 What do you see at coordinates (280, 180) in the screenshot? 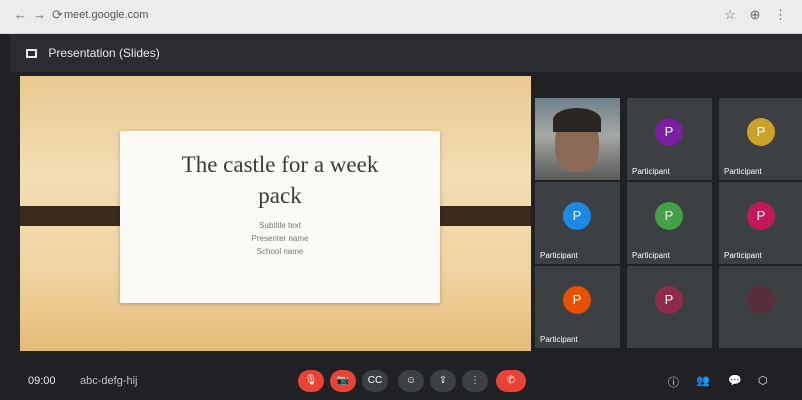
I see `slide-title: The castle for a week pack` at bounding box center [280, 180].